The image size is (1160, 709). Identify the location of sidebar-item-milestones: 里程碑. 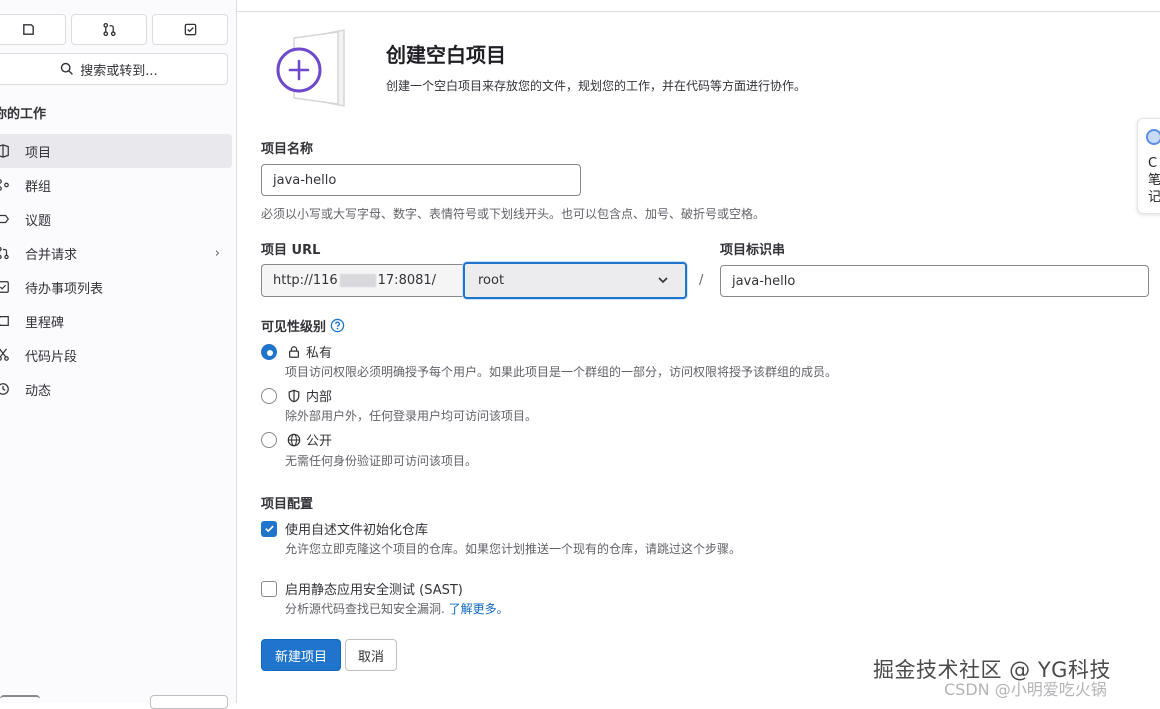
(116, 321).